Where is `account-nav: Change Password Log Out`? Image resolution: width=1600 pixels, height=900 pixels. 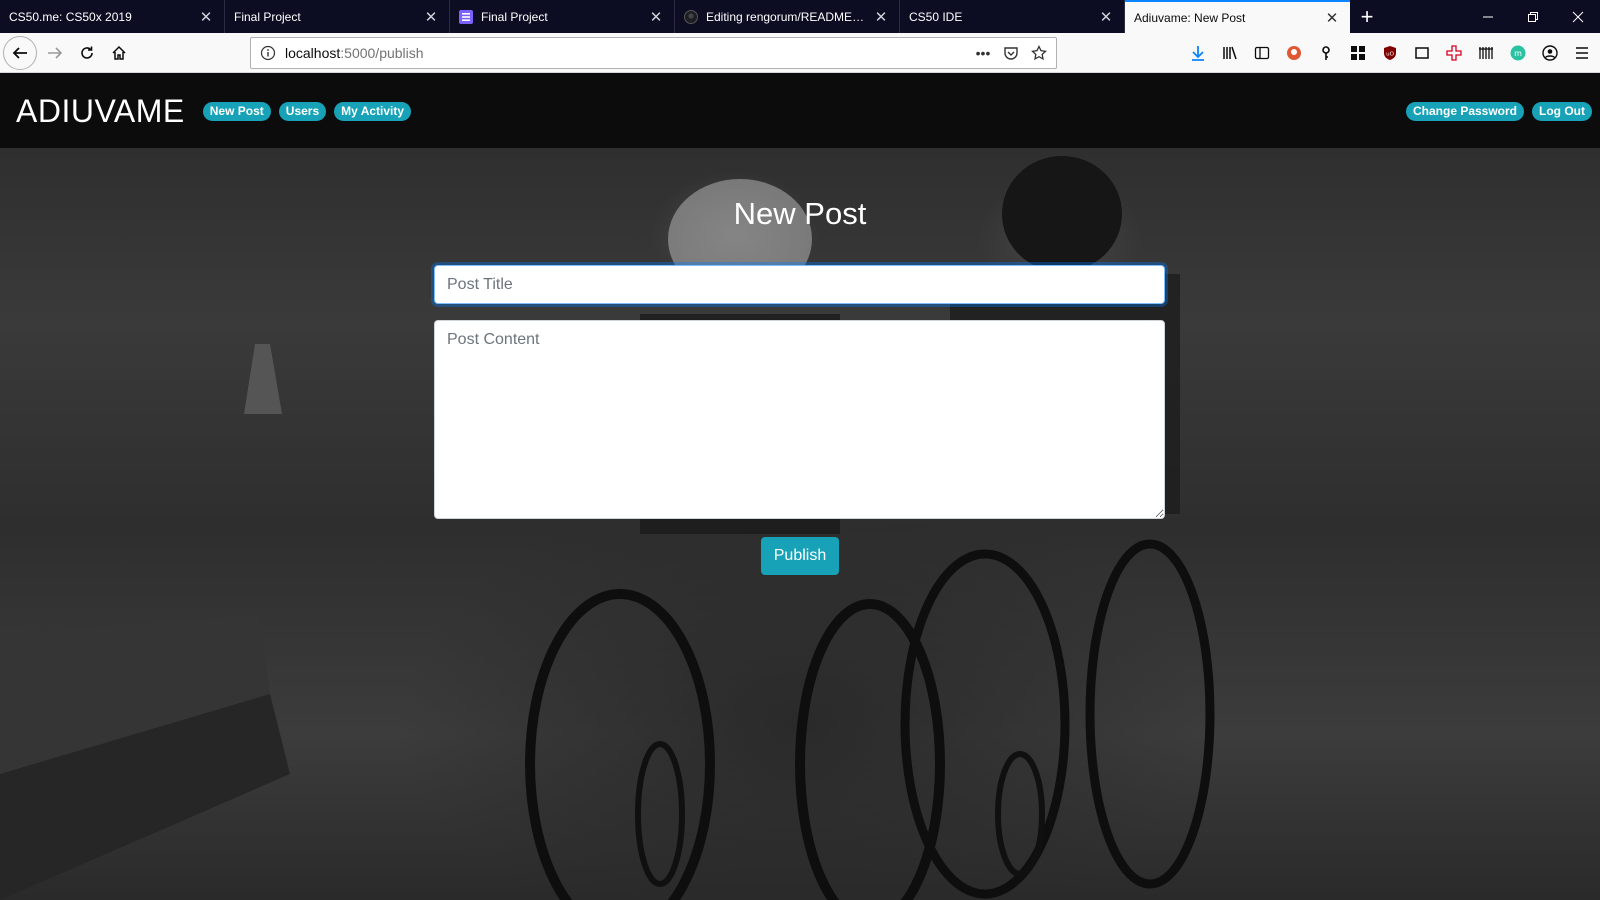 account-nav: Change Password Log Out is located at coordinates (1502, 111).